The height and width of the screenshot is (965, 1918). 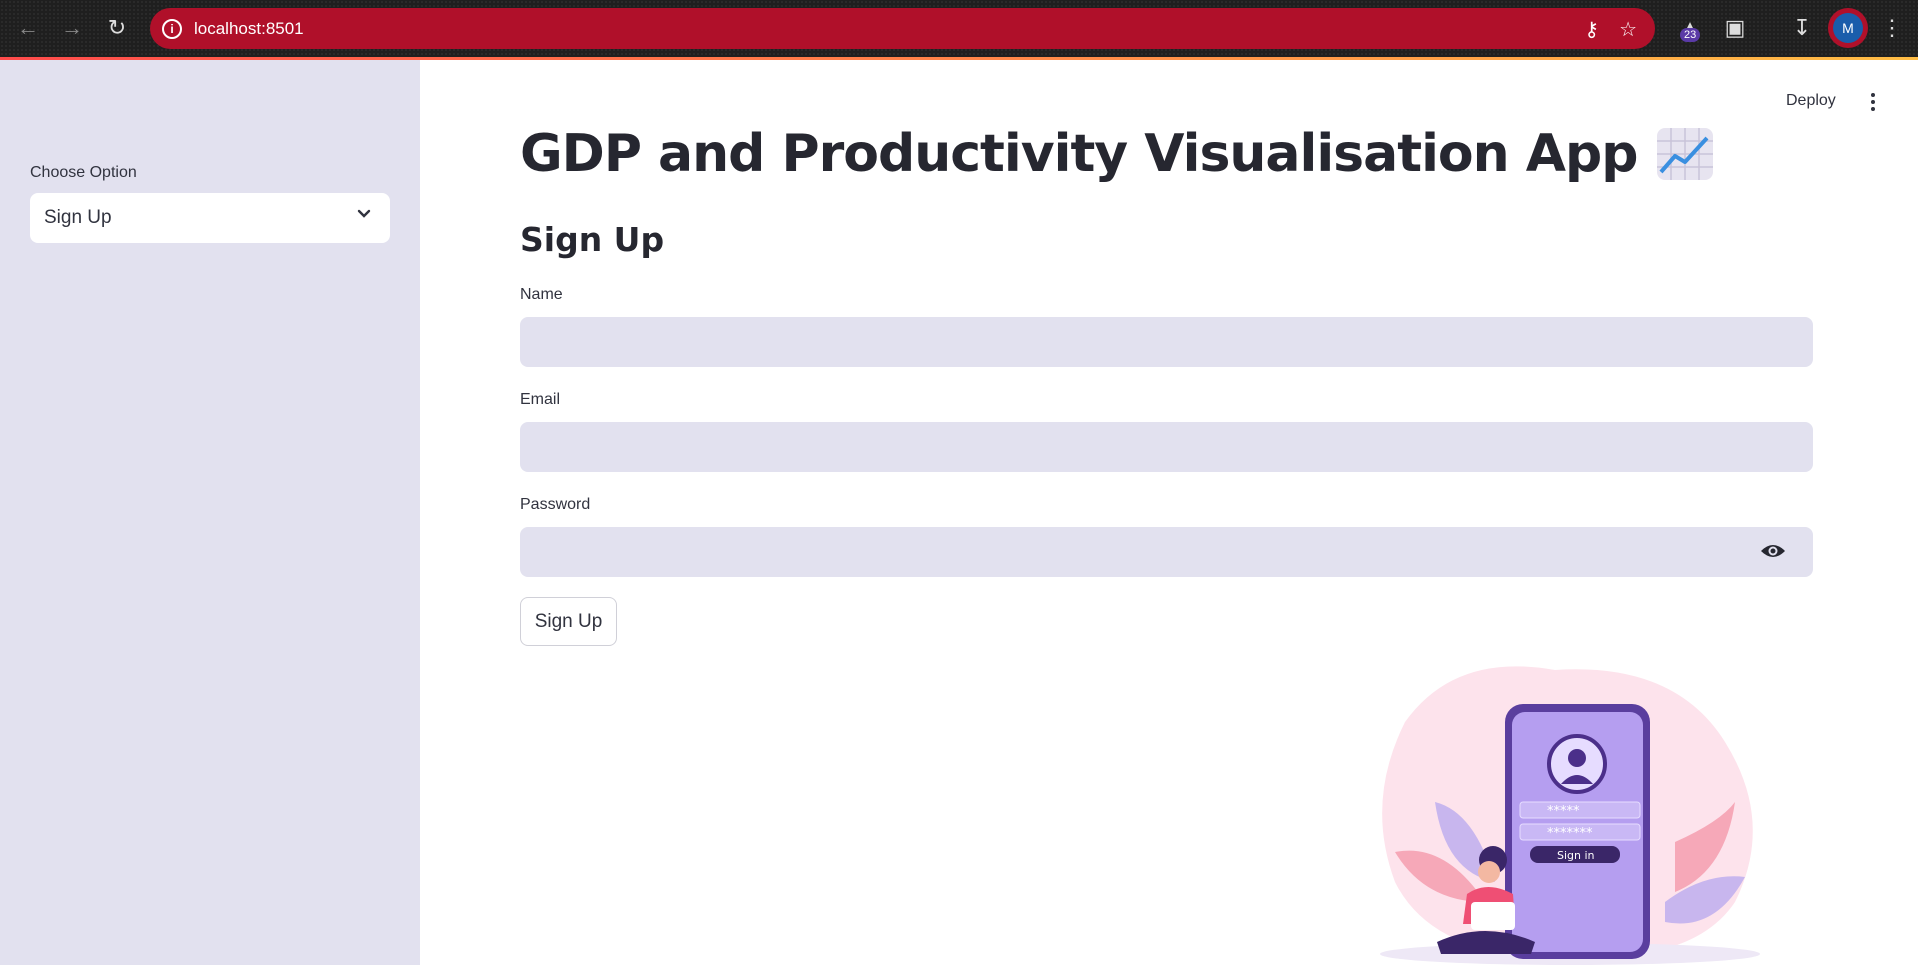 What do you see at coordinates (592, 239) in the screenshot?
I see `section-heading: Sign Up` at bounding box center [592, 239].